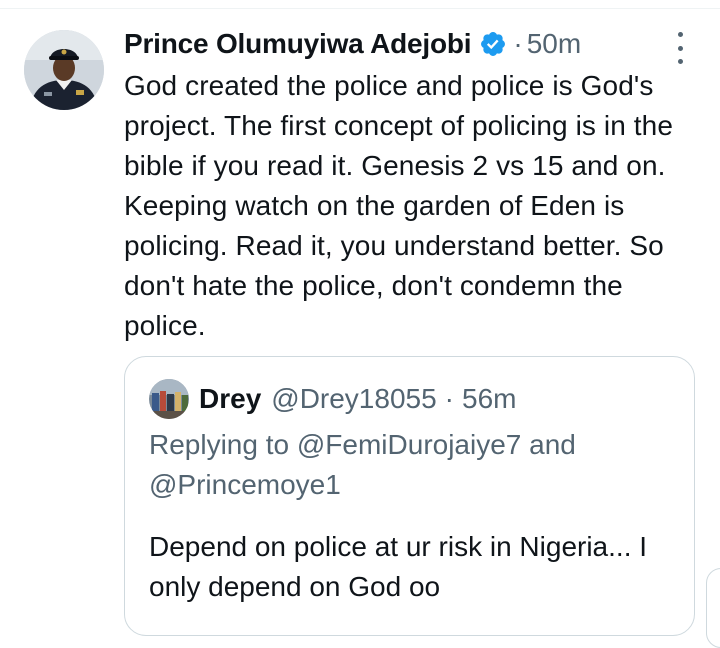 Image resolution: width=720 pixels, height=648 pixels. What do you see at coordinates (680, 48) in the screenshot?
I see `more-vertical-icon` at bounding box center [680, 48].